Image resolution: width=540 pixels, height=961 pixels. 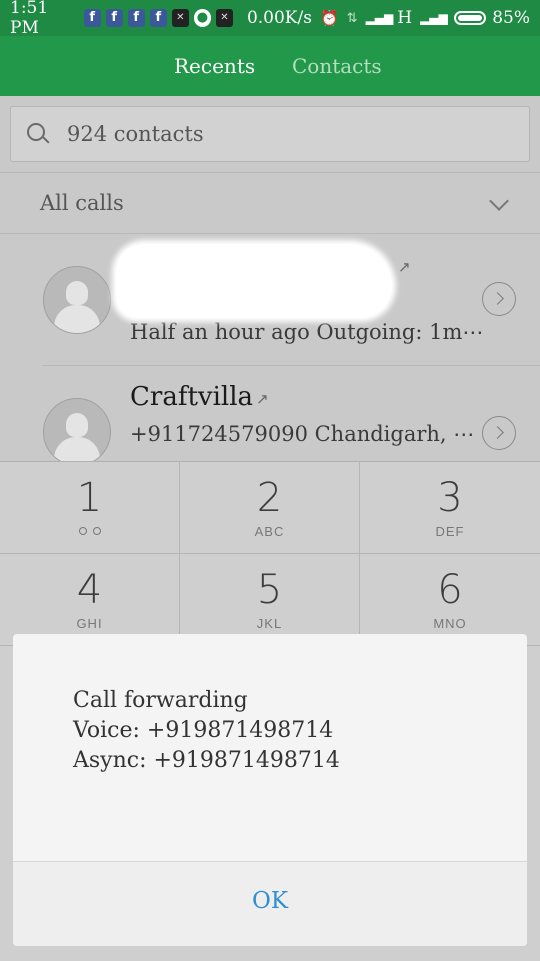 What do you see at coordinates (90, 600) in the screenshot?
I see `dial-key-4: 4 GHI` at bounding box center [90, 600].